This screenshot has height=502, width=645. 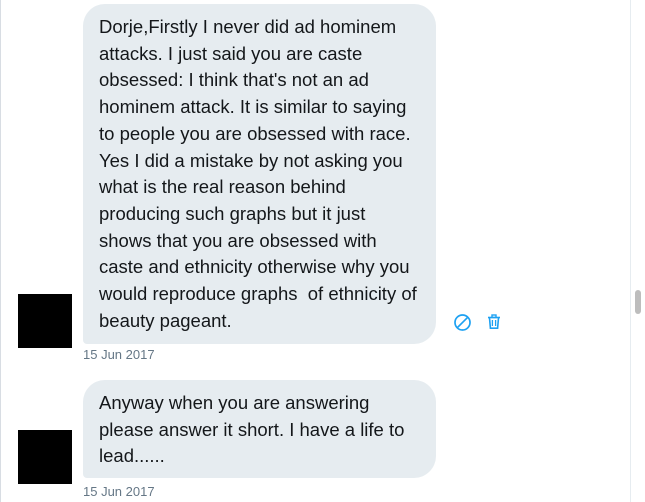 I want to click on block-icon, so click(x=462, y=322).